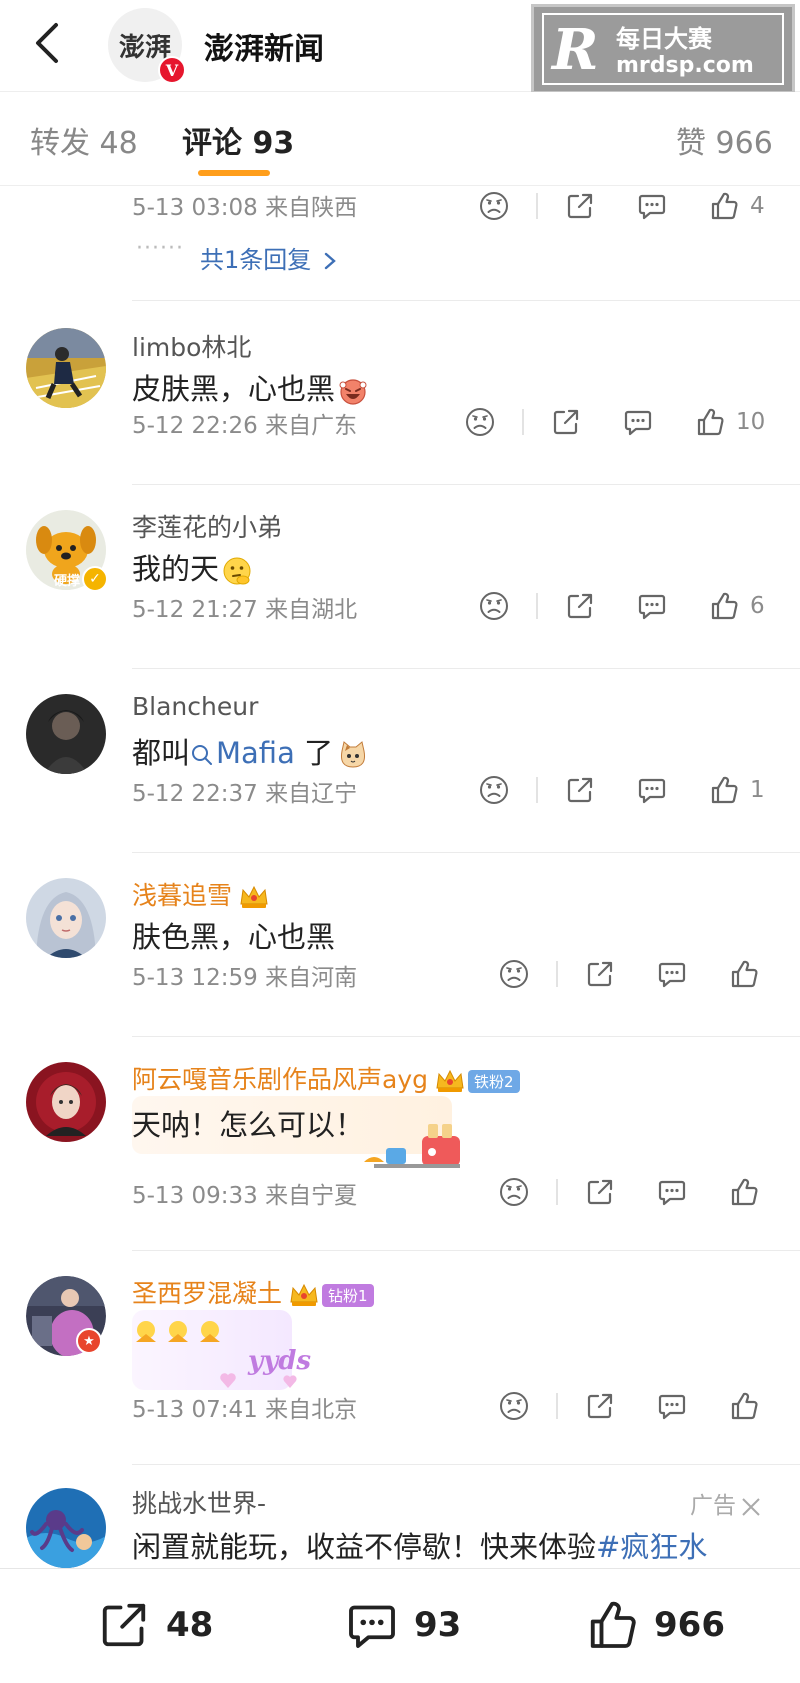 The image size is (800, 1683). What do you see at coordinates (264, 46) in the screenshot?
I see `page-title: 澎湃新闻` at bounding box center [264, 46].